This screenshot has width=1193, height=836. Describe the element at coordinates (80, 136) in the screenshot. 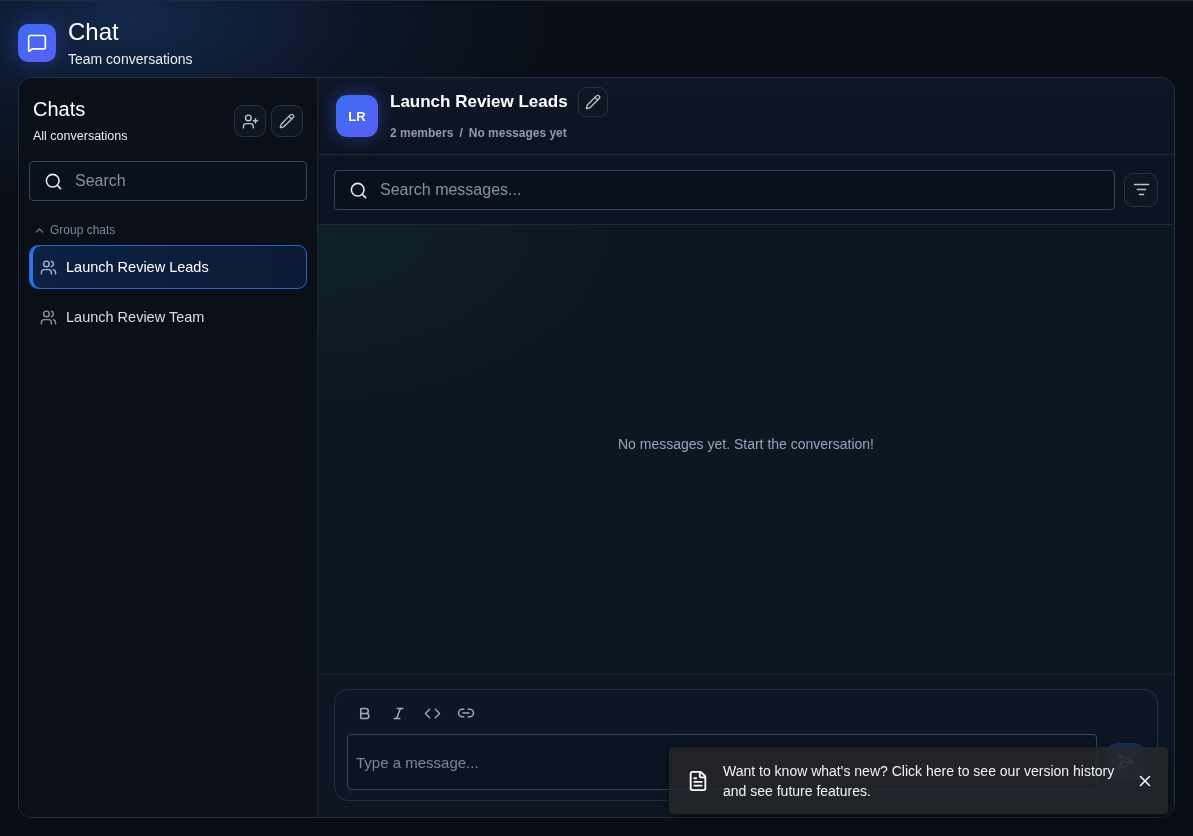

I see `sidebar-subtitle: All conversations` at that location.